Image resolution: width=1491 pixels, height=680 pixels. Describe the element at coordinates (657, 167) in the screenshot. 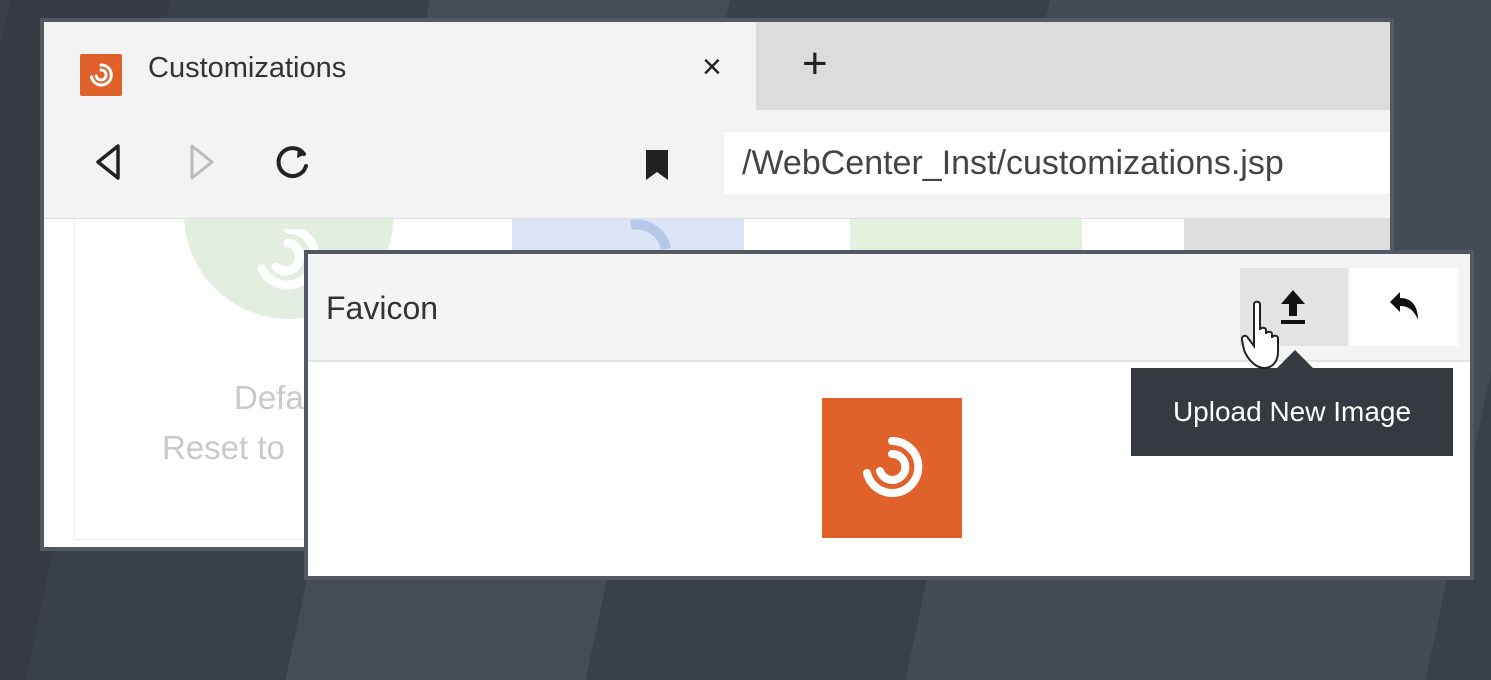

I see `bookmark-icon` at that location.